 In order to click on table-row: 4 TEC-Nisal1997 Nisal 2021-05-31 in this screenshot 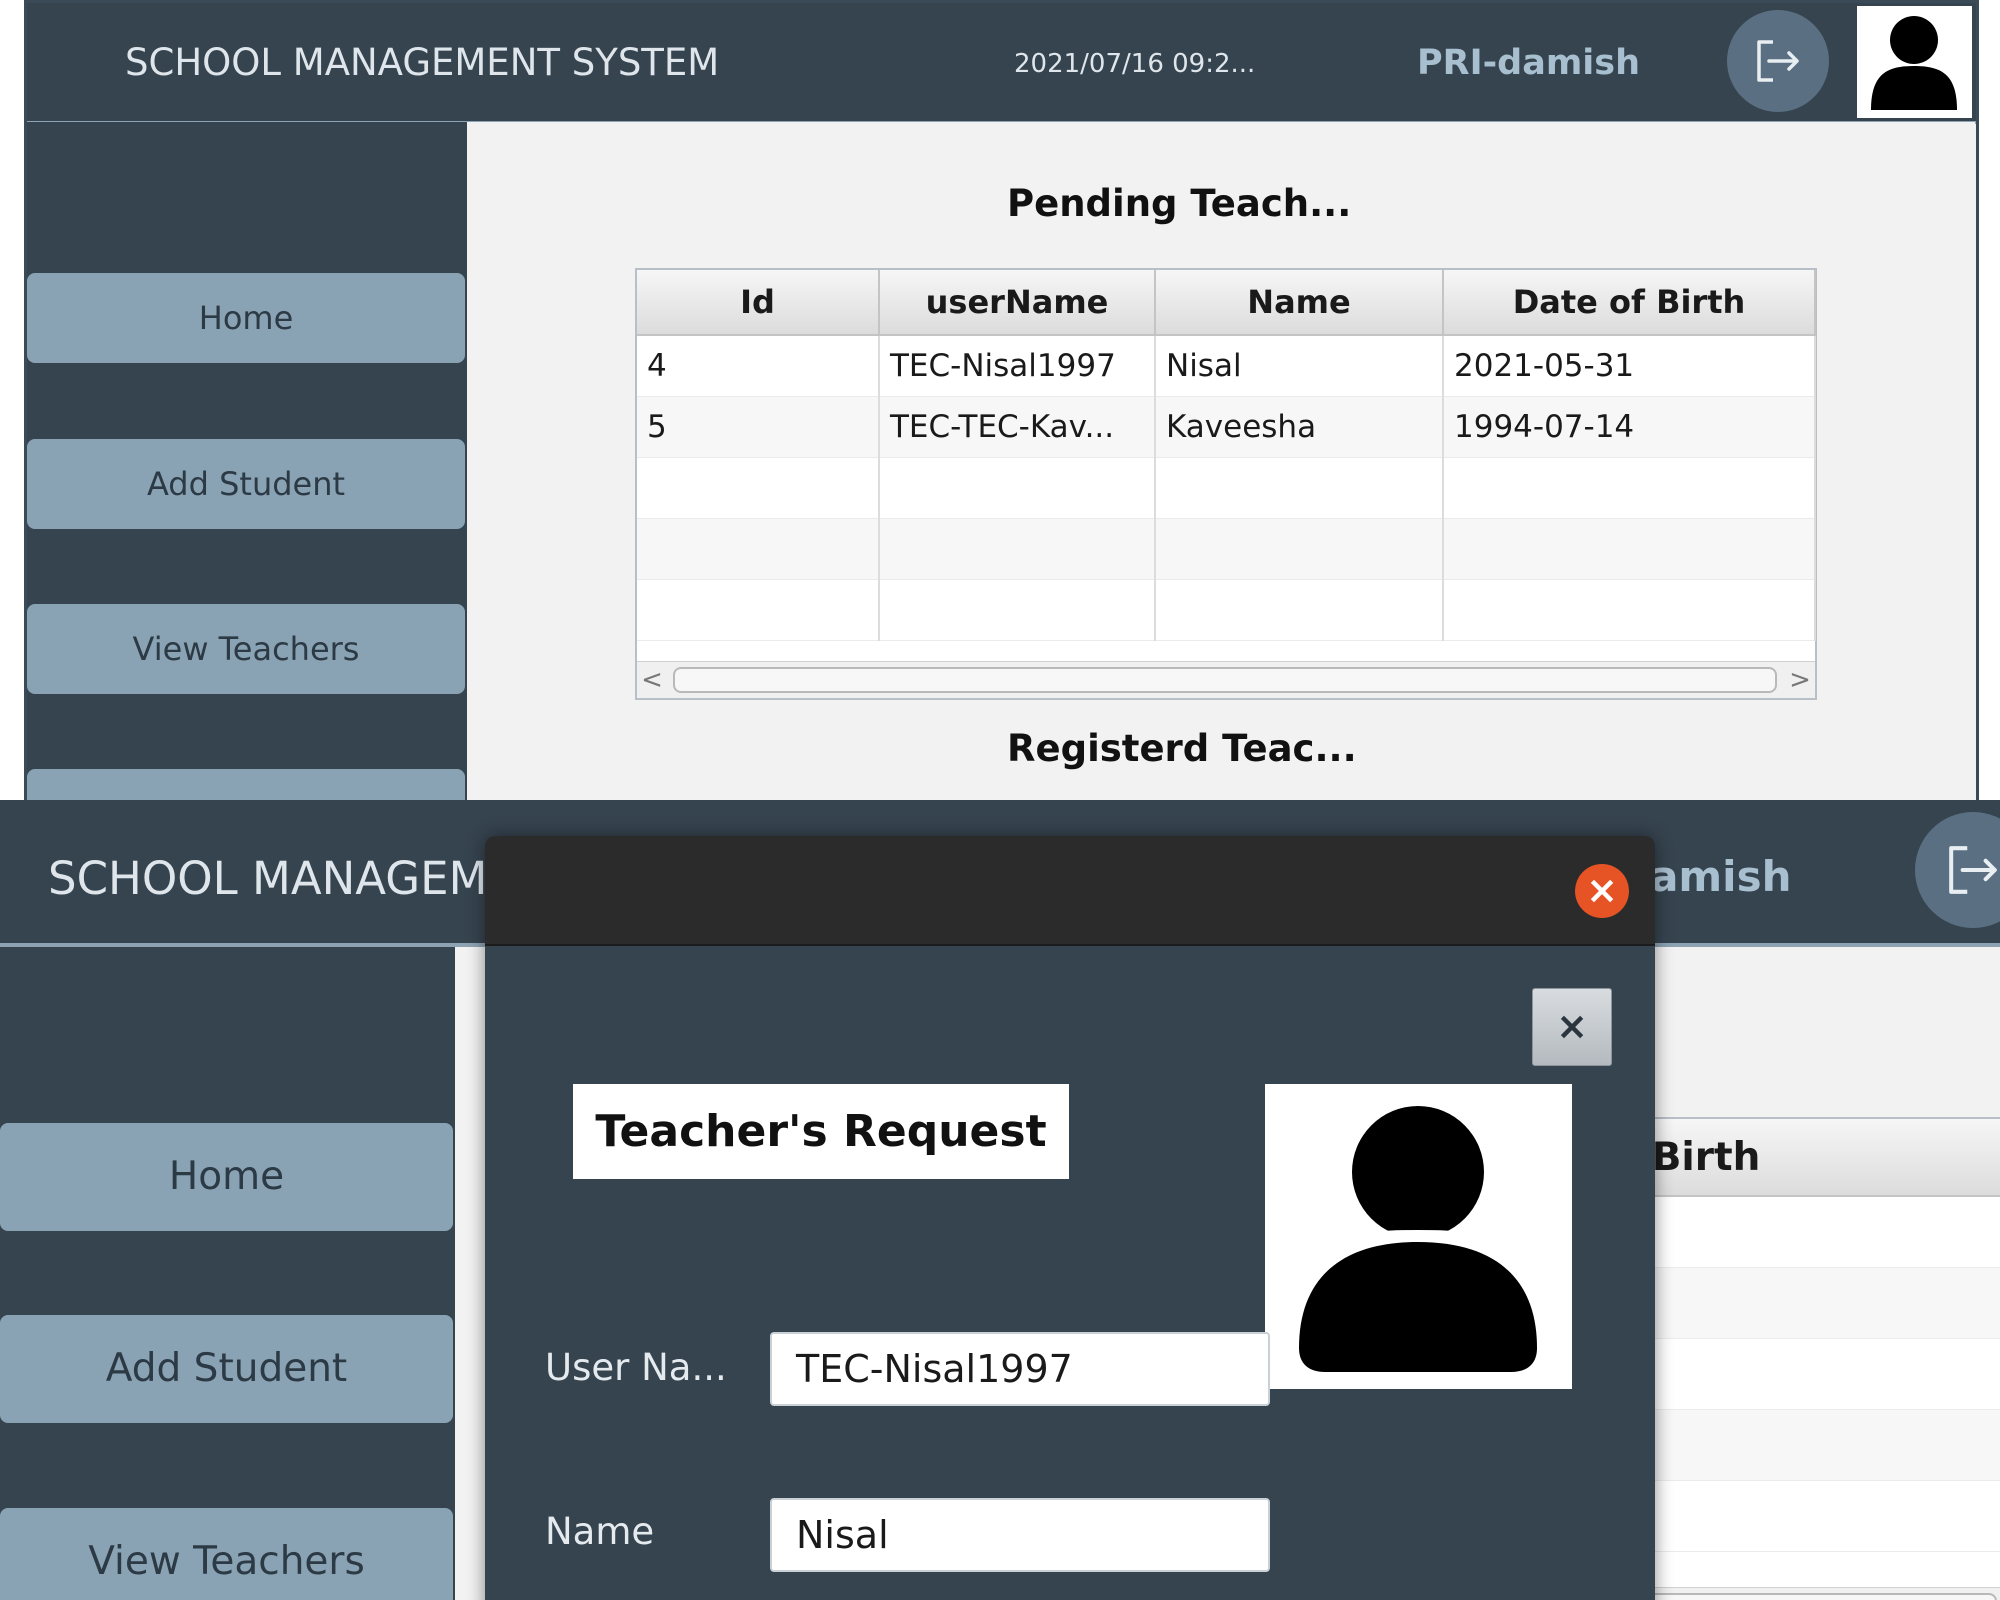, I will do `click(1226, 366)`.